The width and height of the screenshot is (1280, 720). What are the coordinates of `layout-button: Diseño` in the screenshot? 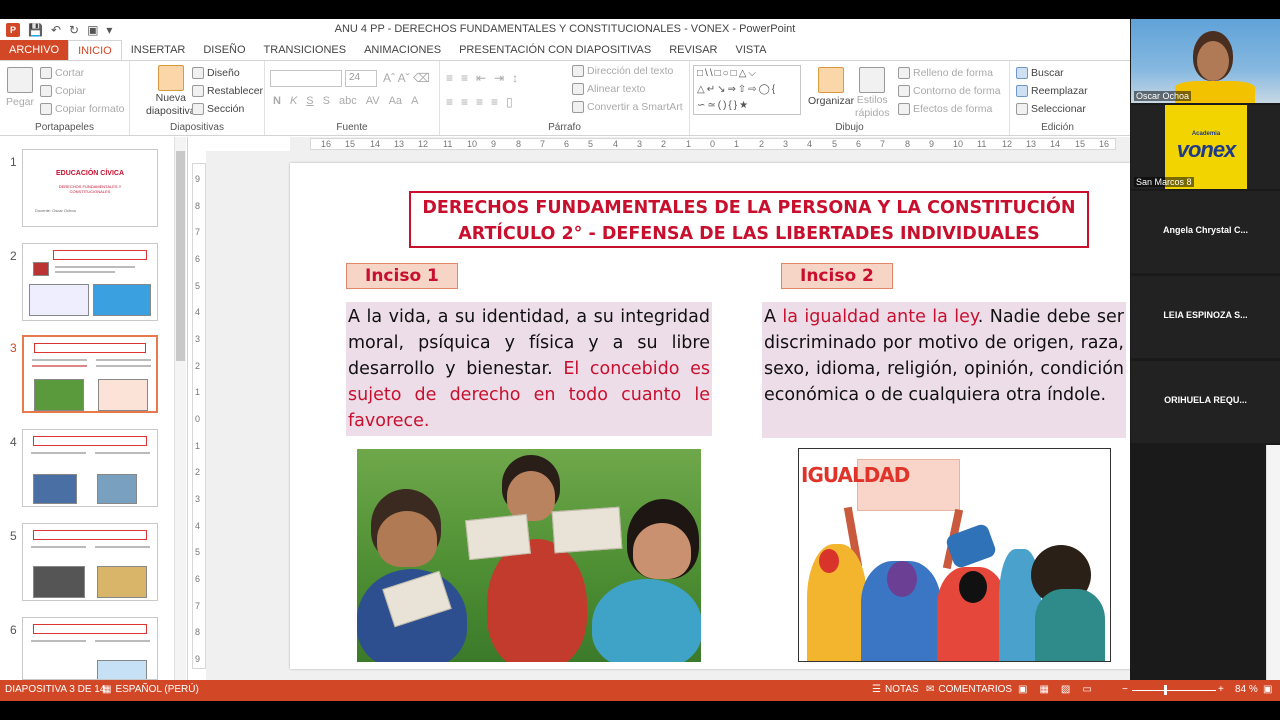 It's located at (216, 73).